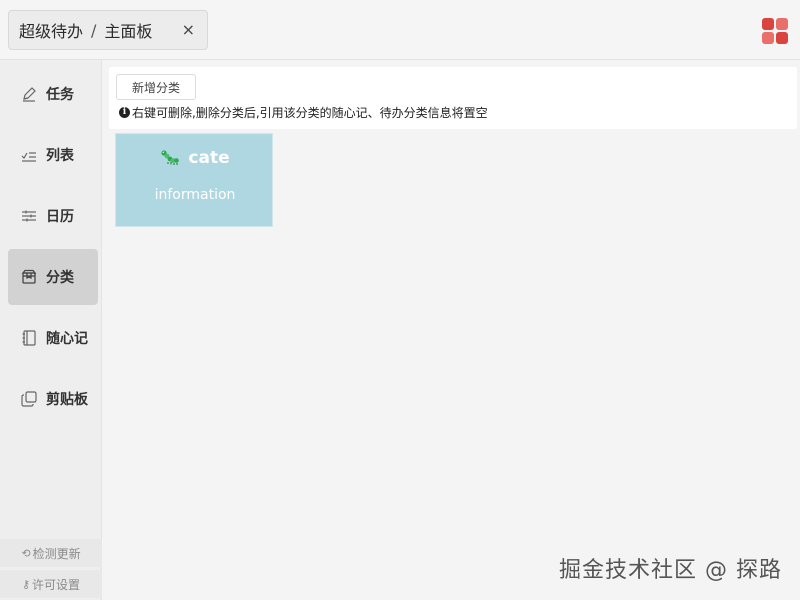 This screenshot has height=600, width=800. I want to click on main-panel-tab: 超级待办 / 主面板 ×, so click(108, 30).